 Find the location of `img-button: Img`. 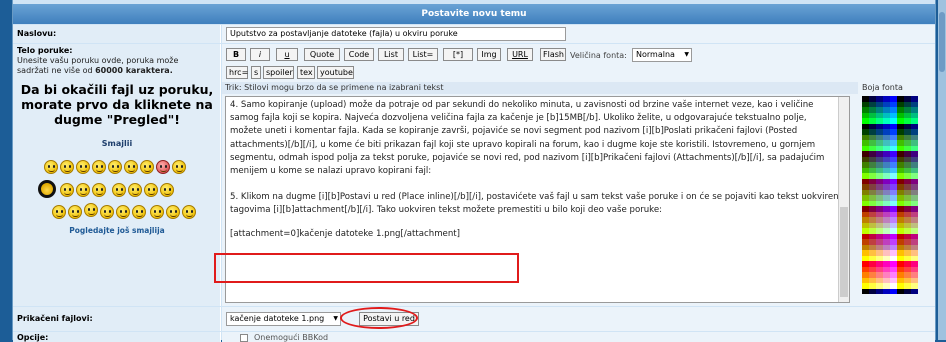

img-button: Img is located at coordinates (489, 54).